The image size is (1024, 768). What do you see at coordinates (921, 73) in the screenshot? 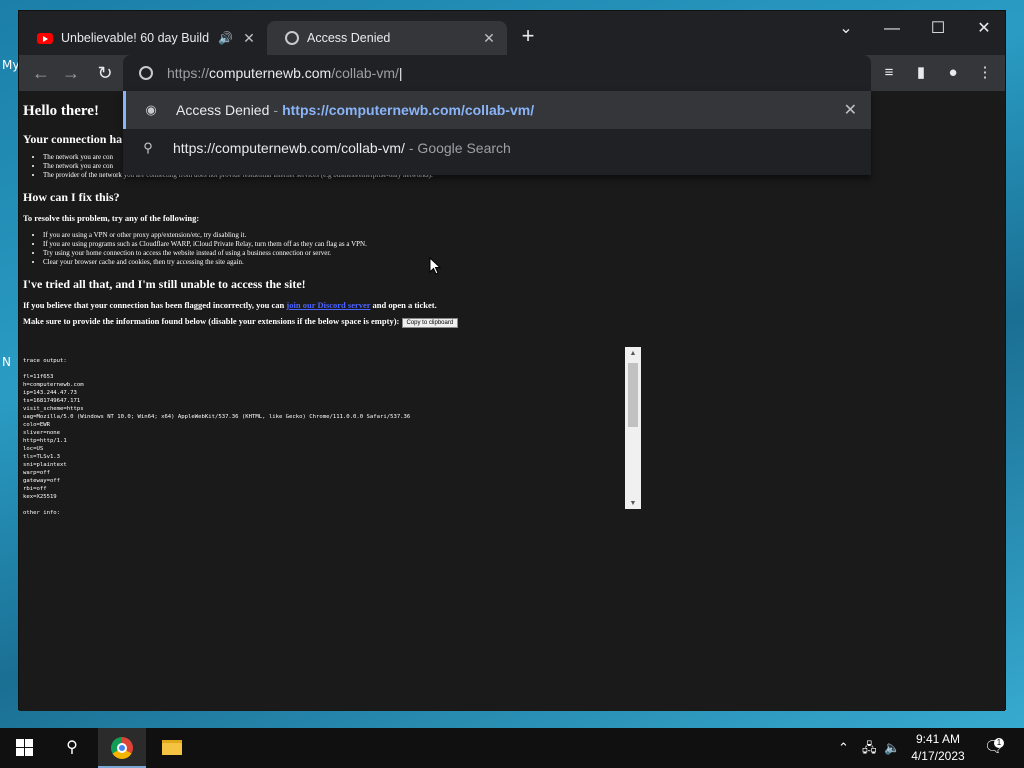
I see `side-panel-icon: ▮` at bounding box center [921, 73].